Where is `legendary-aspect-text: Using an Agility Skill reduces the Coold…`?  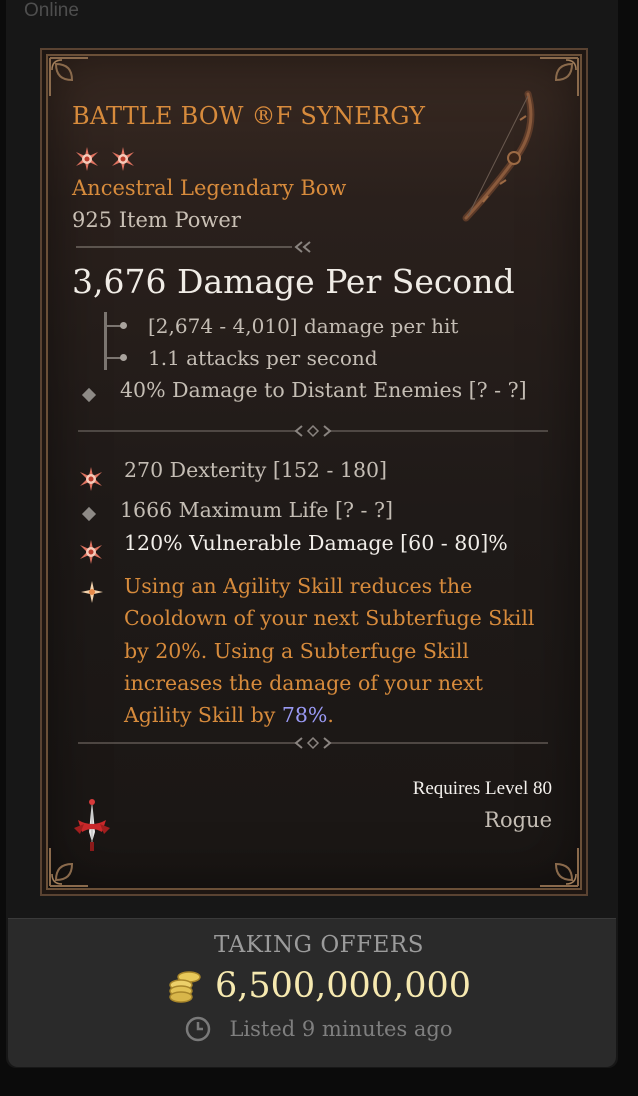
legendary-aspect-text: Using an Agility Skill reduces the Coold… is located at coordinates (339, 650).